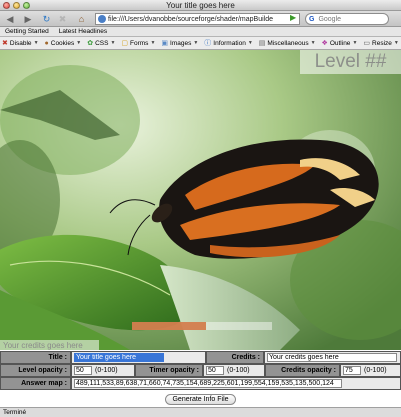 This screenshot has width=401, height=417. Describe the element at coordinates (350, 62) in the screenshot. I see `level-overlay: Level ##` at that location.